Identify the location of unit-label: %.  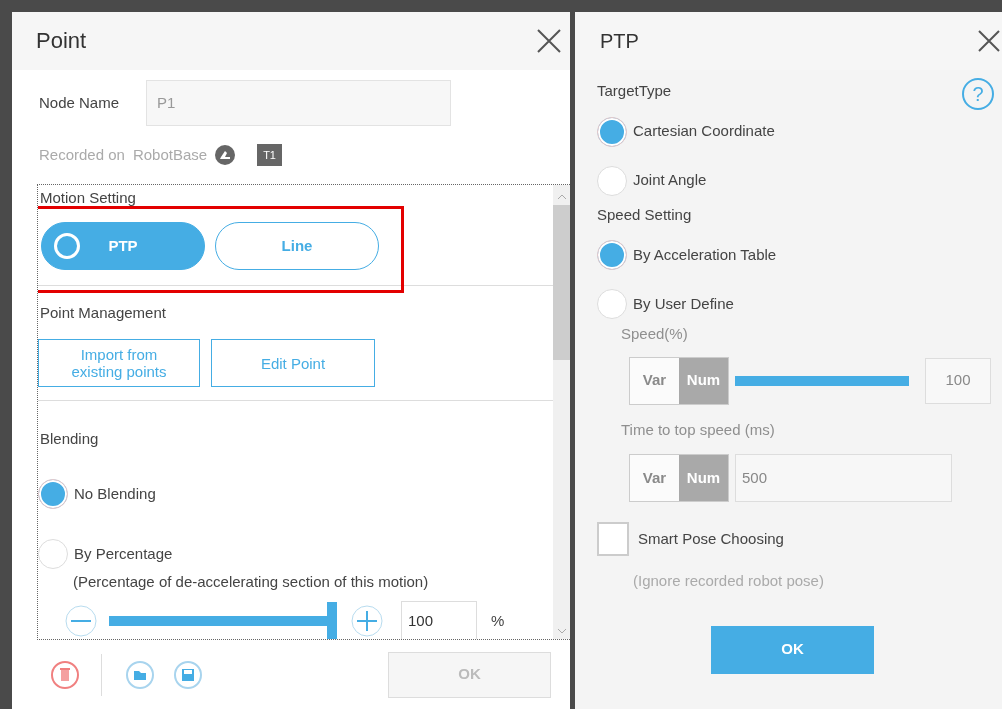
(498, 621).